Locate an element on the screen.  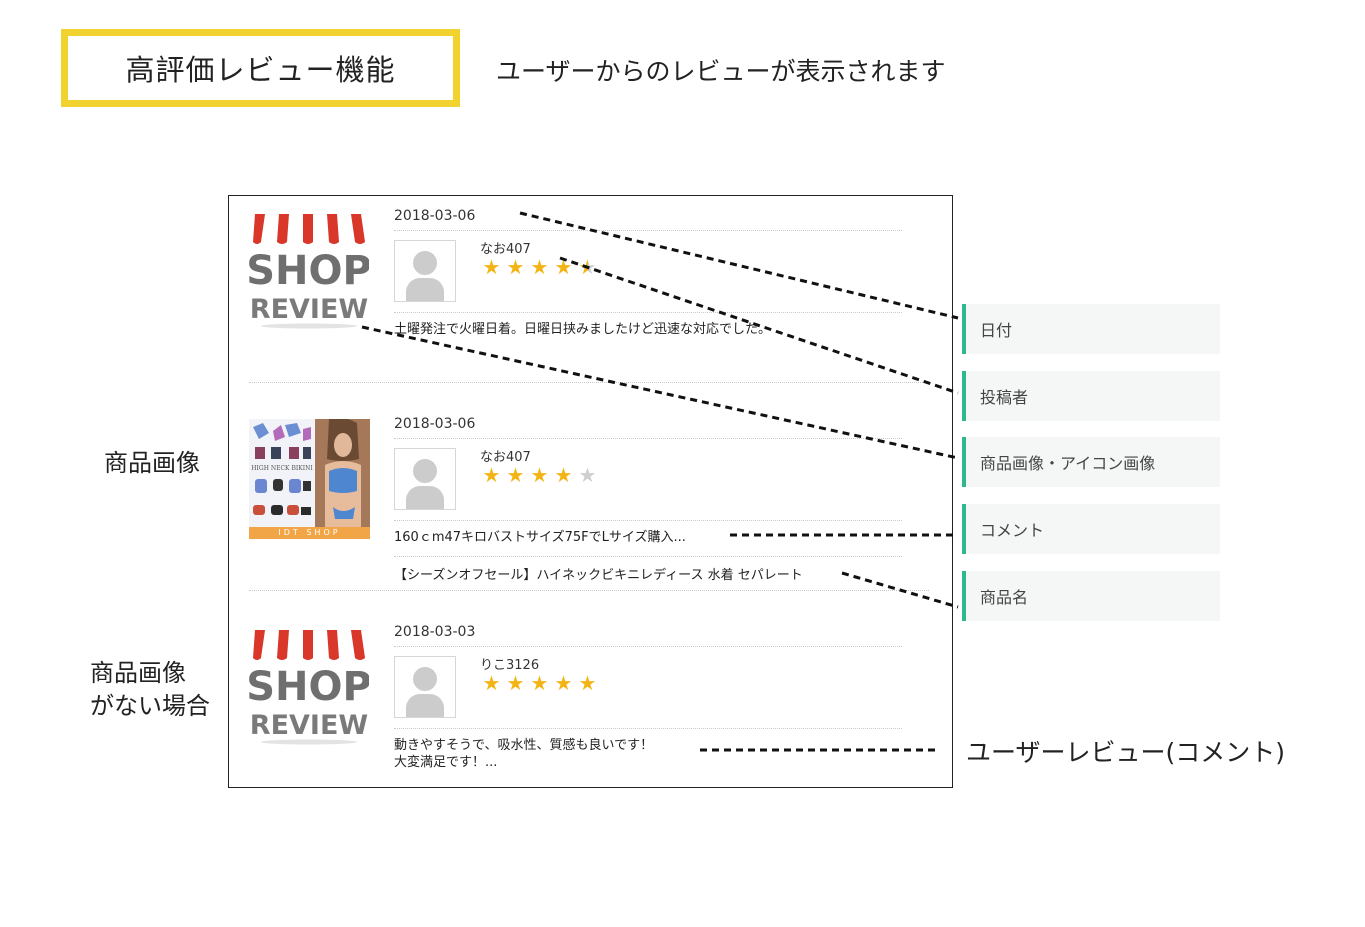
leader-poster is located at coordinates (759, 325).